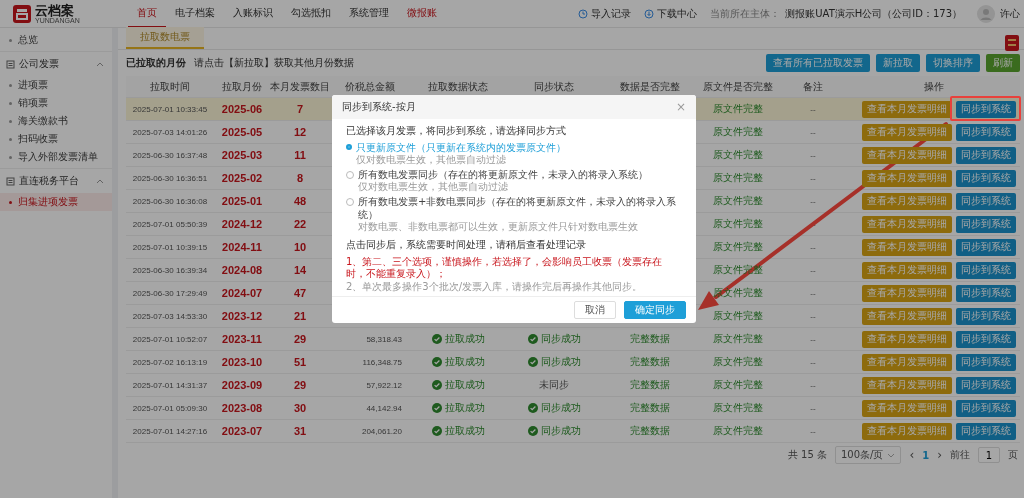 The width and height of the screenshot is (1024, 498). Describe the element at coordinates (818, 63) in the screenshot. I see `toolbar-button: 查看所有已拉取发票` at that location.